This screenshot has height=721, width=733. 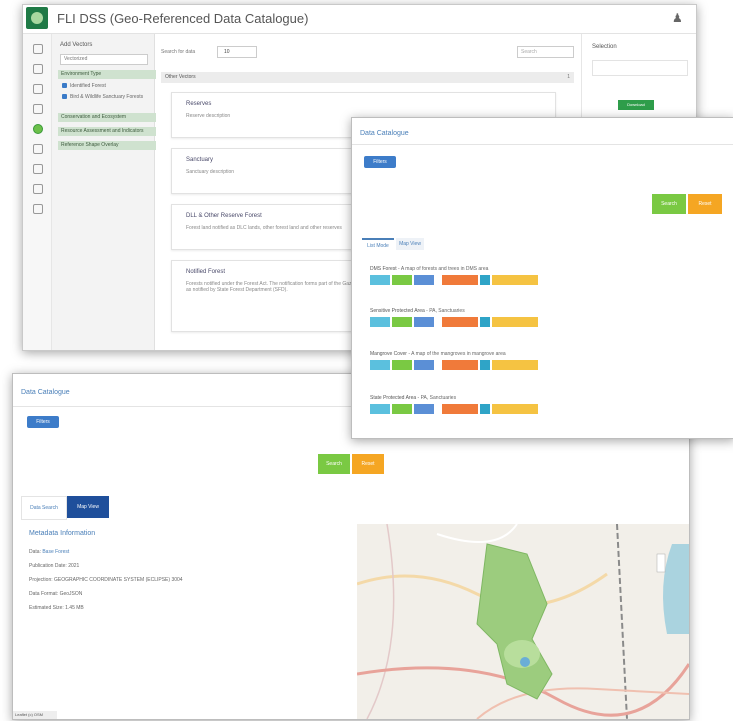 What do you see at coordinates (224, 216) in the screenshot?
I see `card-title: DLL & Other Reserve Forest` at bounding box center [224, 216].